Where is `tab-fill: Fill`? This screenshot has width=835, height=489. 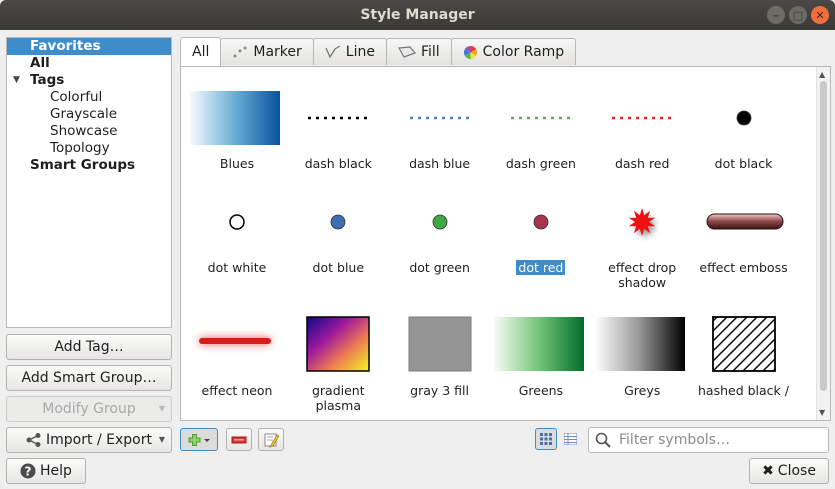
tab-fill: Fill is located at coordinates (418, 51).